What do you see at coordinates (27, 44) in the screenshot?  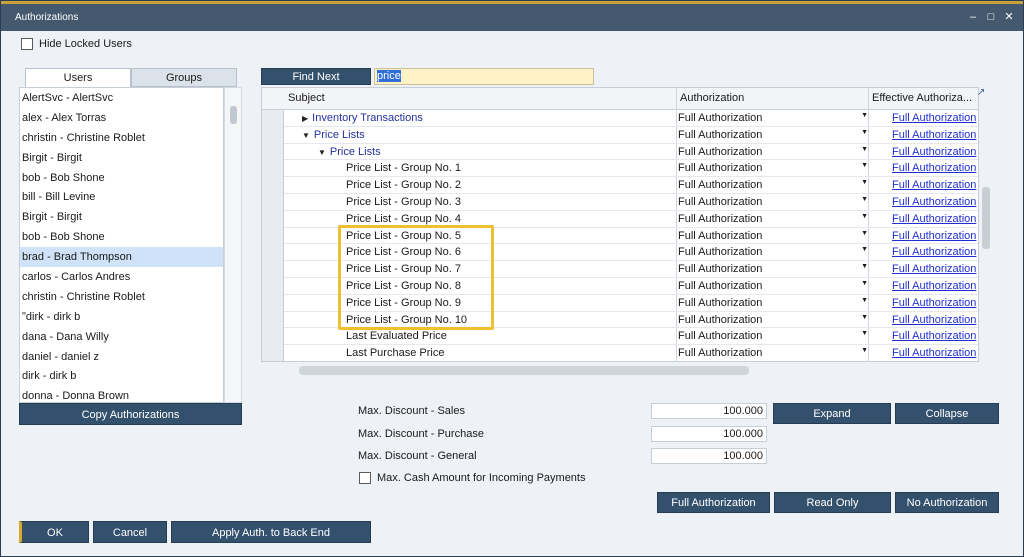 I see `hide-locked-users-checkbox` at bounding box center [27, 44].